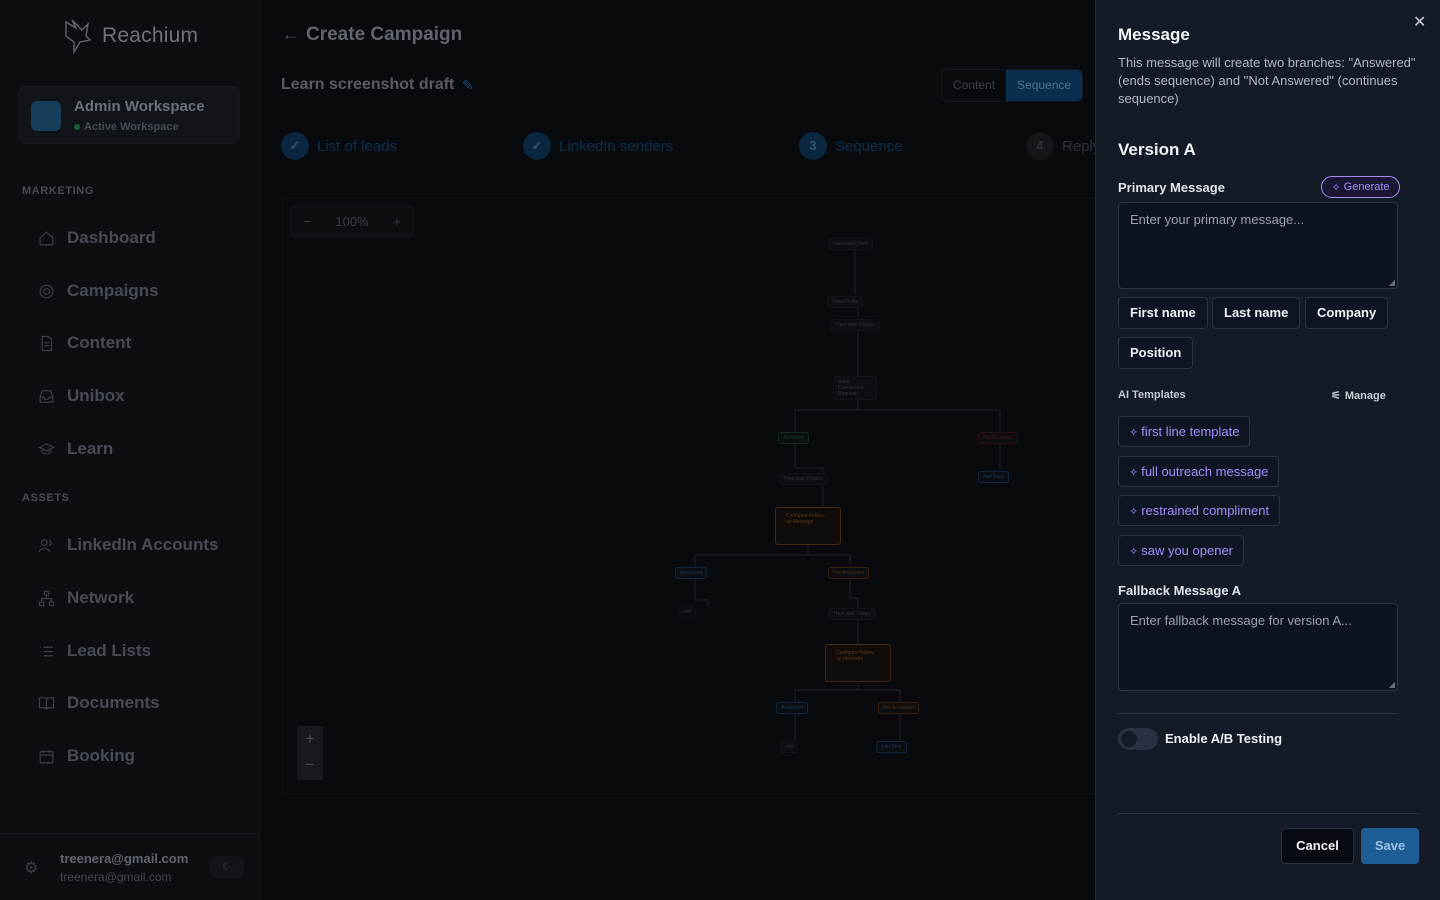  Describe the element at coordinates (1152, 395) in the screenshot. I see `ai-templates-label: AI Templates` at that location.